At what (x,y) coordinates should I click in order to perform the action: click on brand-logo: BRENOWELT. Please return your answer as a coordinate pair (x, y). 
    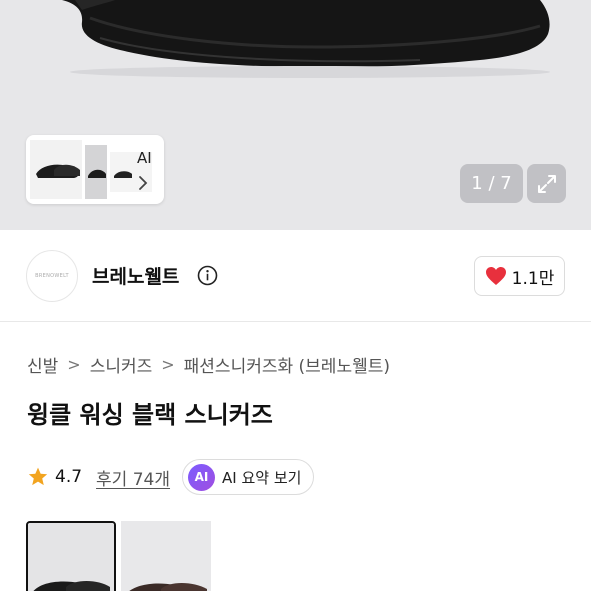
    Looking at the image, I should click on (52, 276).